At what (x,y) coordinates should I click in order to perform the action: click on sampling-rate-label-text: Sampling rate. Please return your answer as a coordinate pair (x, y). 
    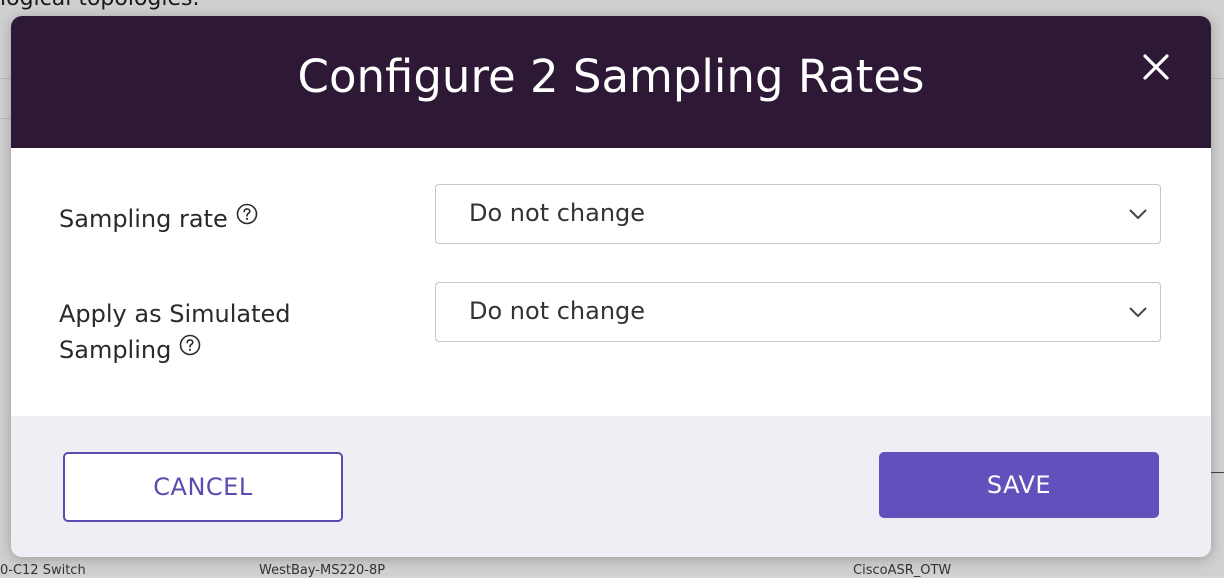
    Looking at the image, I should click on (143, 219).